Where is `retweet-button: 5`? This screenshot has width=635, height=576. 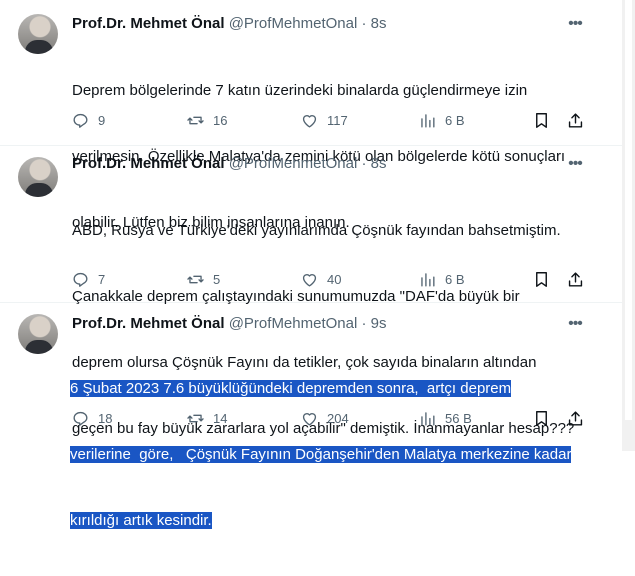 retweet-button: 5 is located at coordinates (203, 279).